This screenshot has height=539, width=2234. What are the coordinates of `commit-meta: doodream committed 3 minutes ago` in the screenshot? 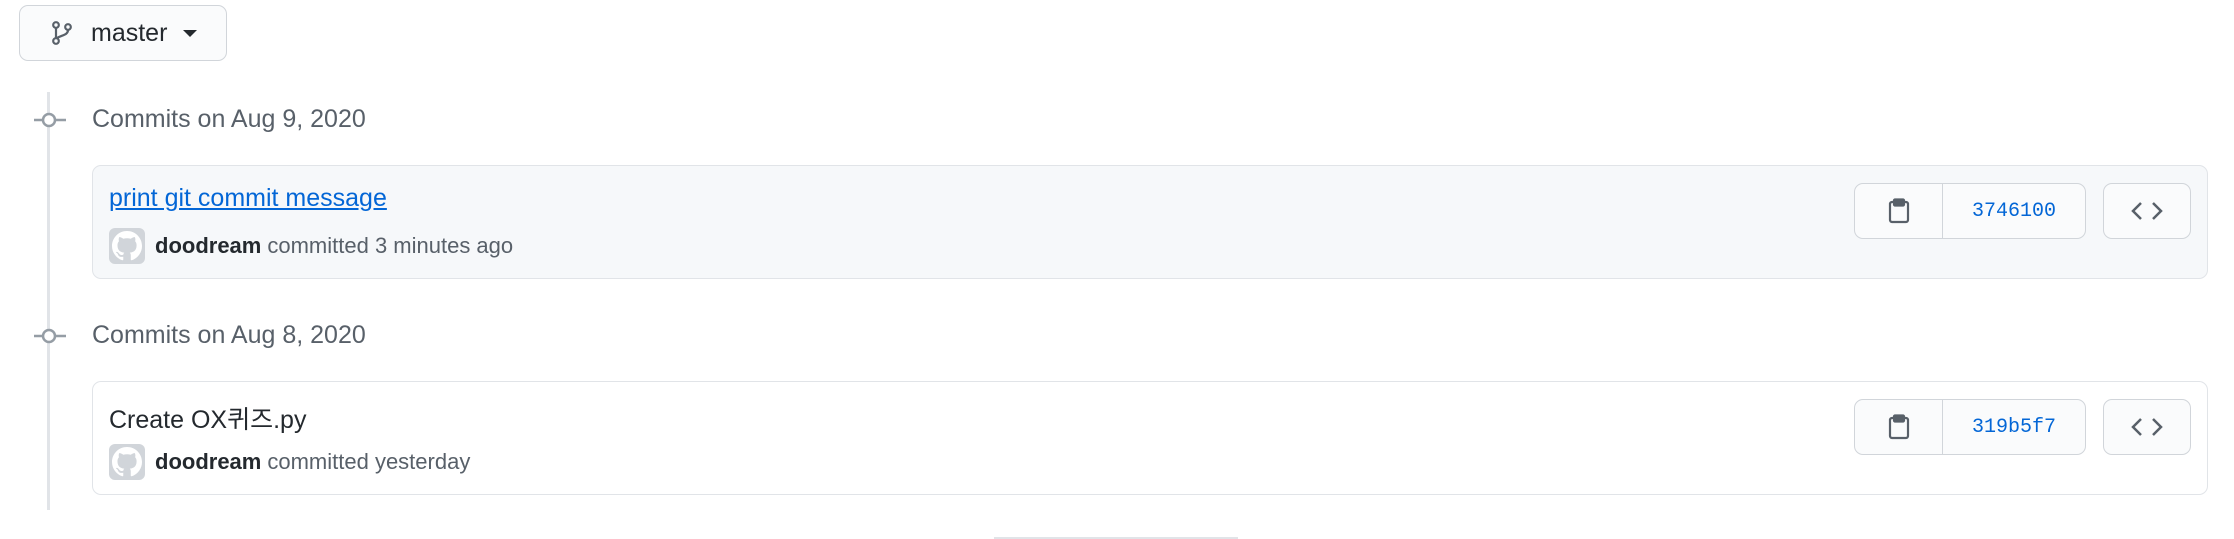 It's located at (311, 246).